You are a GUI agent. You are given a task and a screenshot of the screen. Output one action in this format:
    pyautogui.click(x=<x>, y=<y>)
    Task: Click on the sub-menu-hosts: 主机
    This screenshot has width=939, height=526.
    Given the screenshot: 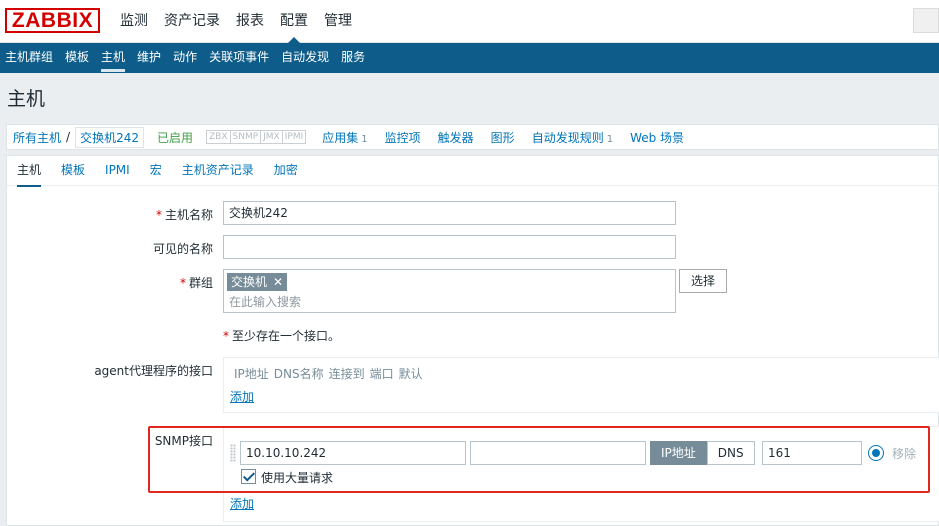 What is the action you would take?
    pyautogui.click(x=113, y=58)
    